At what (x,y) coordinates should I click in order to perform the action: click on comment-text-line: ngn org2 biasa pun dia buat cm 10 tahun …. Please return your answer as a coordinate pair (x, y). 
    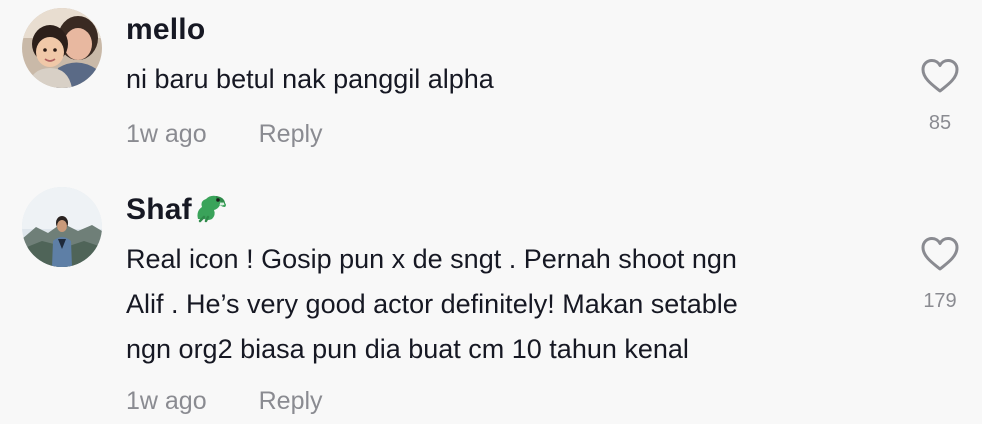
    Looking at the image, I should click on (407, 349).